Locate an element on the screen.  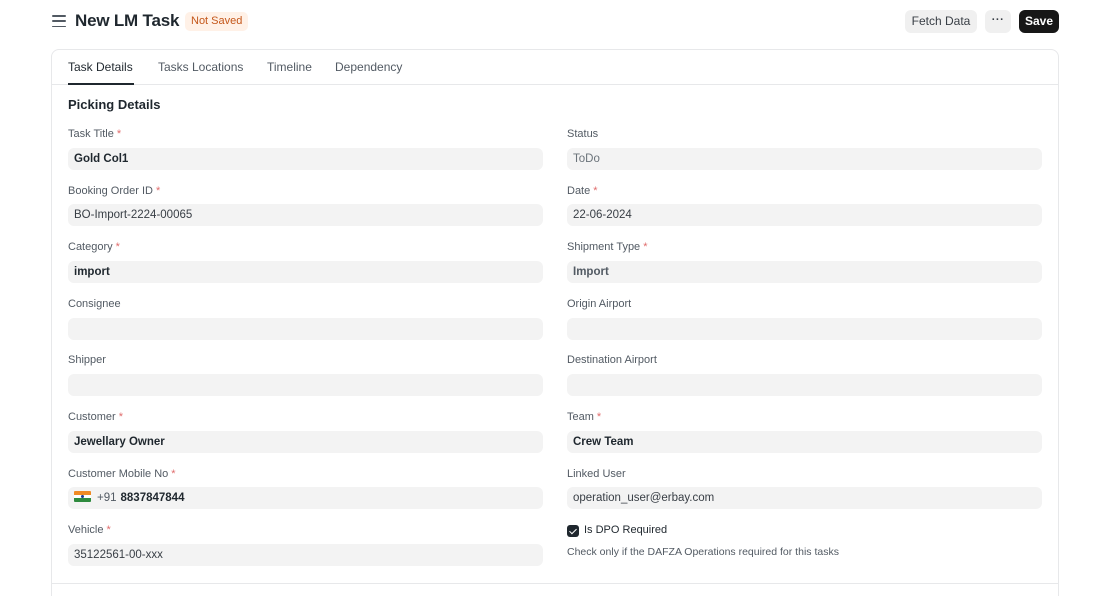
booking-order-id-input: BO-Import-2224-00065 is located at coordinates (305, 215).